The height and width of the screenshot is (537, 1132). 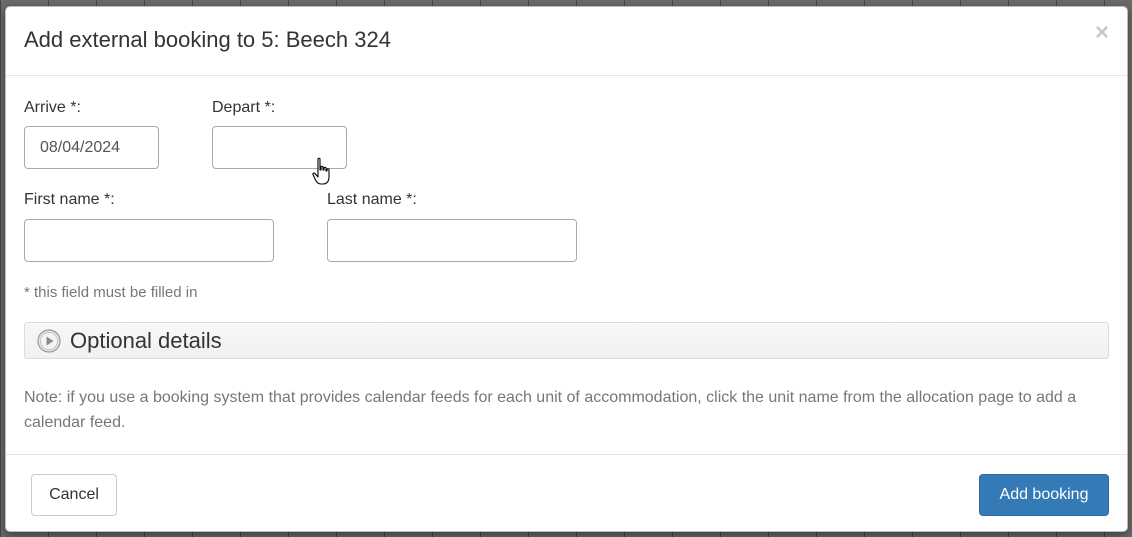 I want to click on first-name-label: First name *:, so click(x=69, y=199).